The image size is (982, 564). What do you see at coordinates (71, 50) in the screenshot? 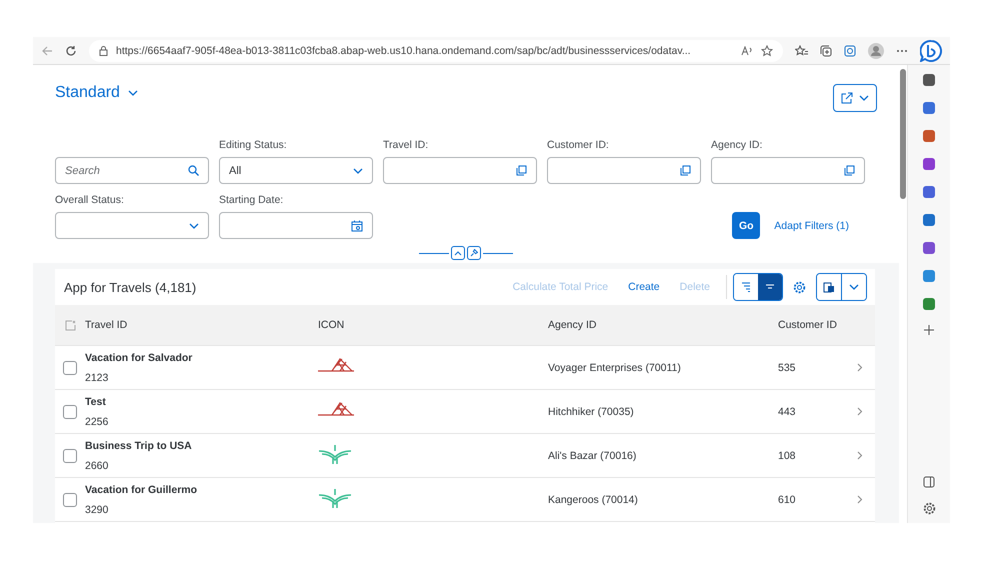
I see `refresh-icon` at bounding box center [71, 50].